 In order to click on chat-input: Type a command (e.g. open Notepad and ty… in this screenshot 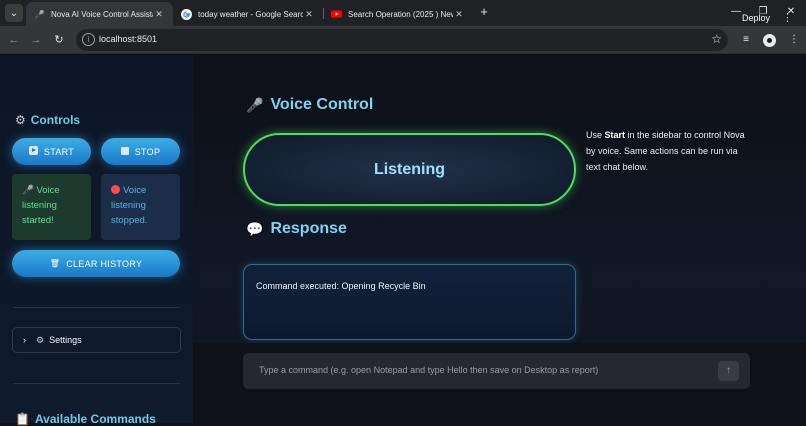, I will do `click(496, 371)`.